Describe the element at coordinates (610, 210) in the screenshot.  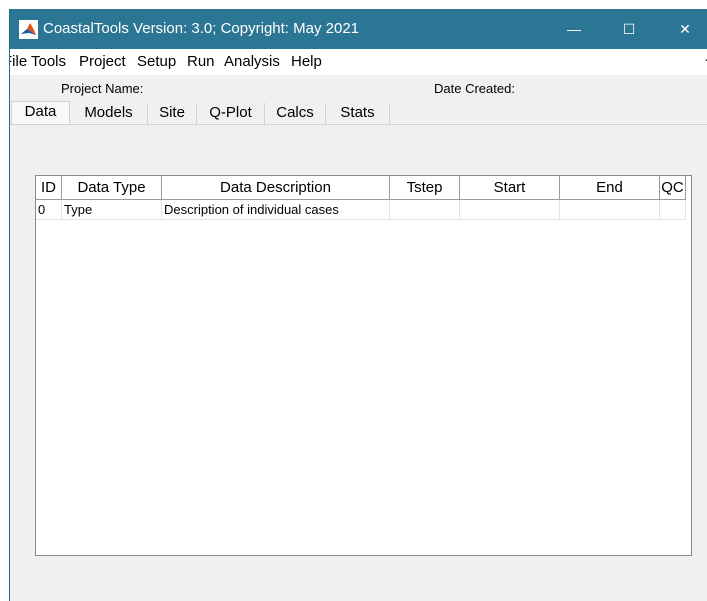
I see `table-cell-end` at that location.